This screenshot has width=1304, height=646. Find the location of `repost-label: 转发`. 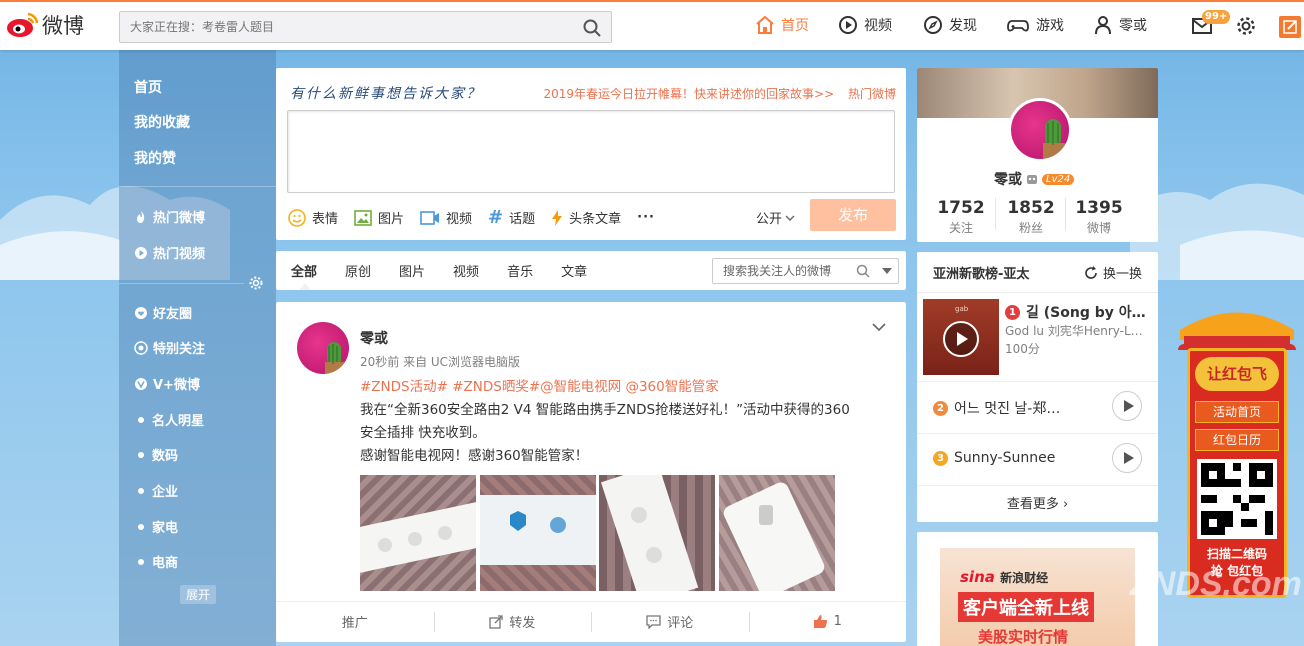

repost-label: 转发 is located at coordinates (522, 623).